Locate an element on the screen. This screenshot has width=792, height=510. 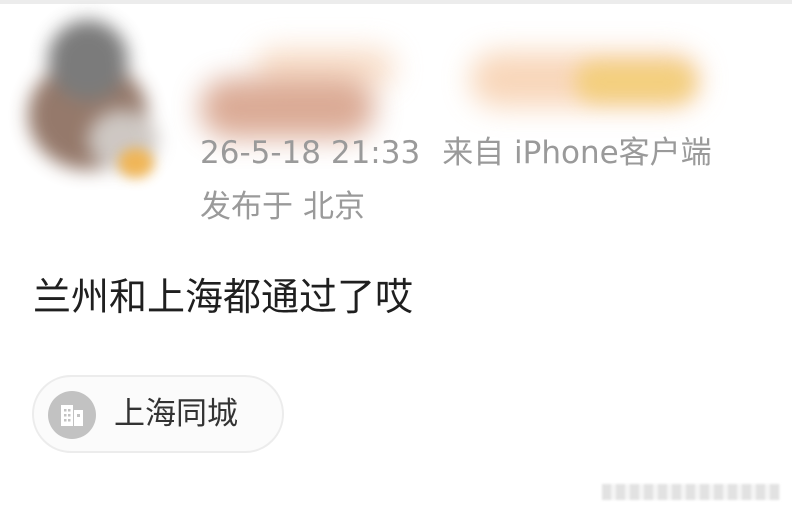
building-icon is located at coordinates (72, 415).